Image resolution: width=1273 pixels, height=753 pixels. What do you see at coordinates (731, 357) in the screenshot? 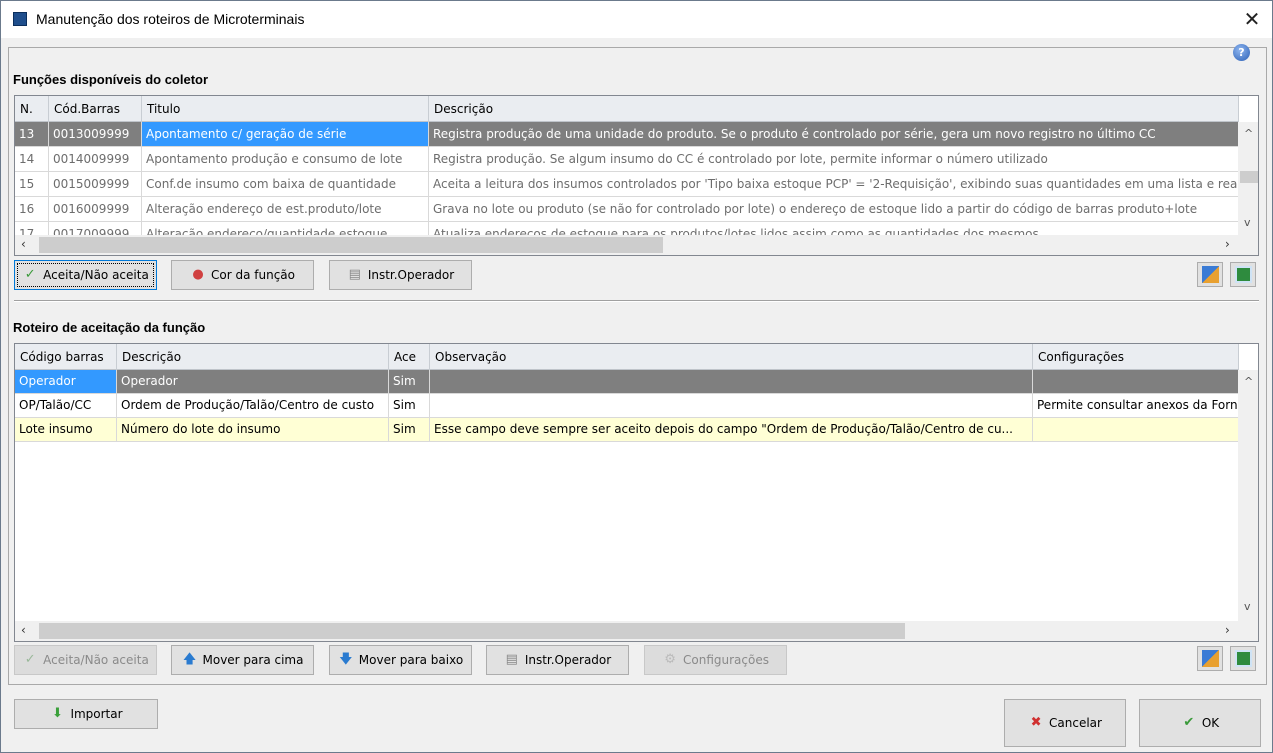
I see `col-header-observation: Observação` at bounding box center [731, 357].